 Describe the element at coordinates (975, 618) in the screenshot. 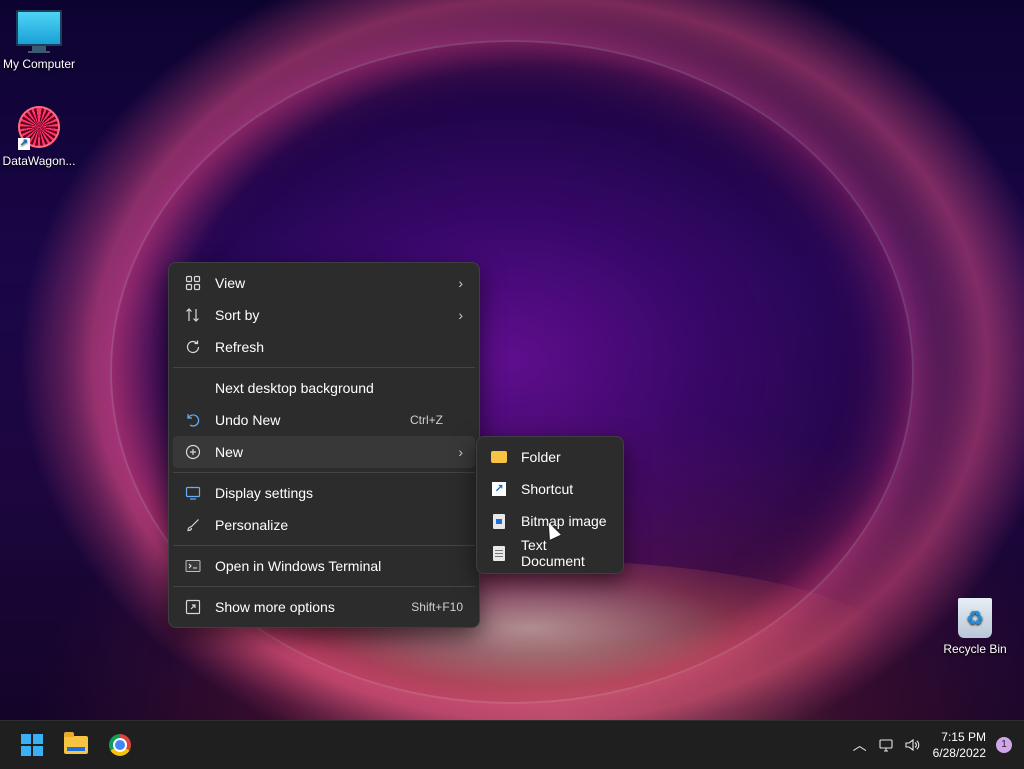

I see `recycle-bin-icon` at that location.